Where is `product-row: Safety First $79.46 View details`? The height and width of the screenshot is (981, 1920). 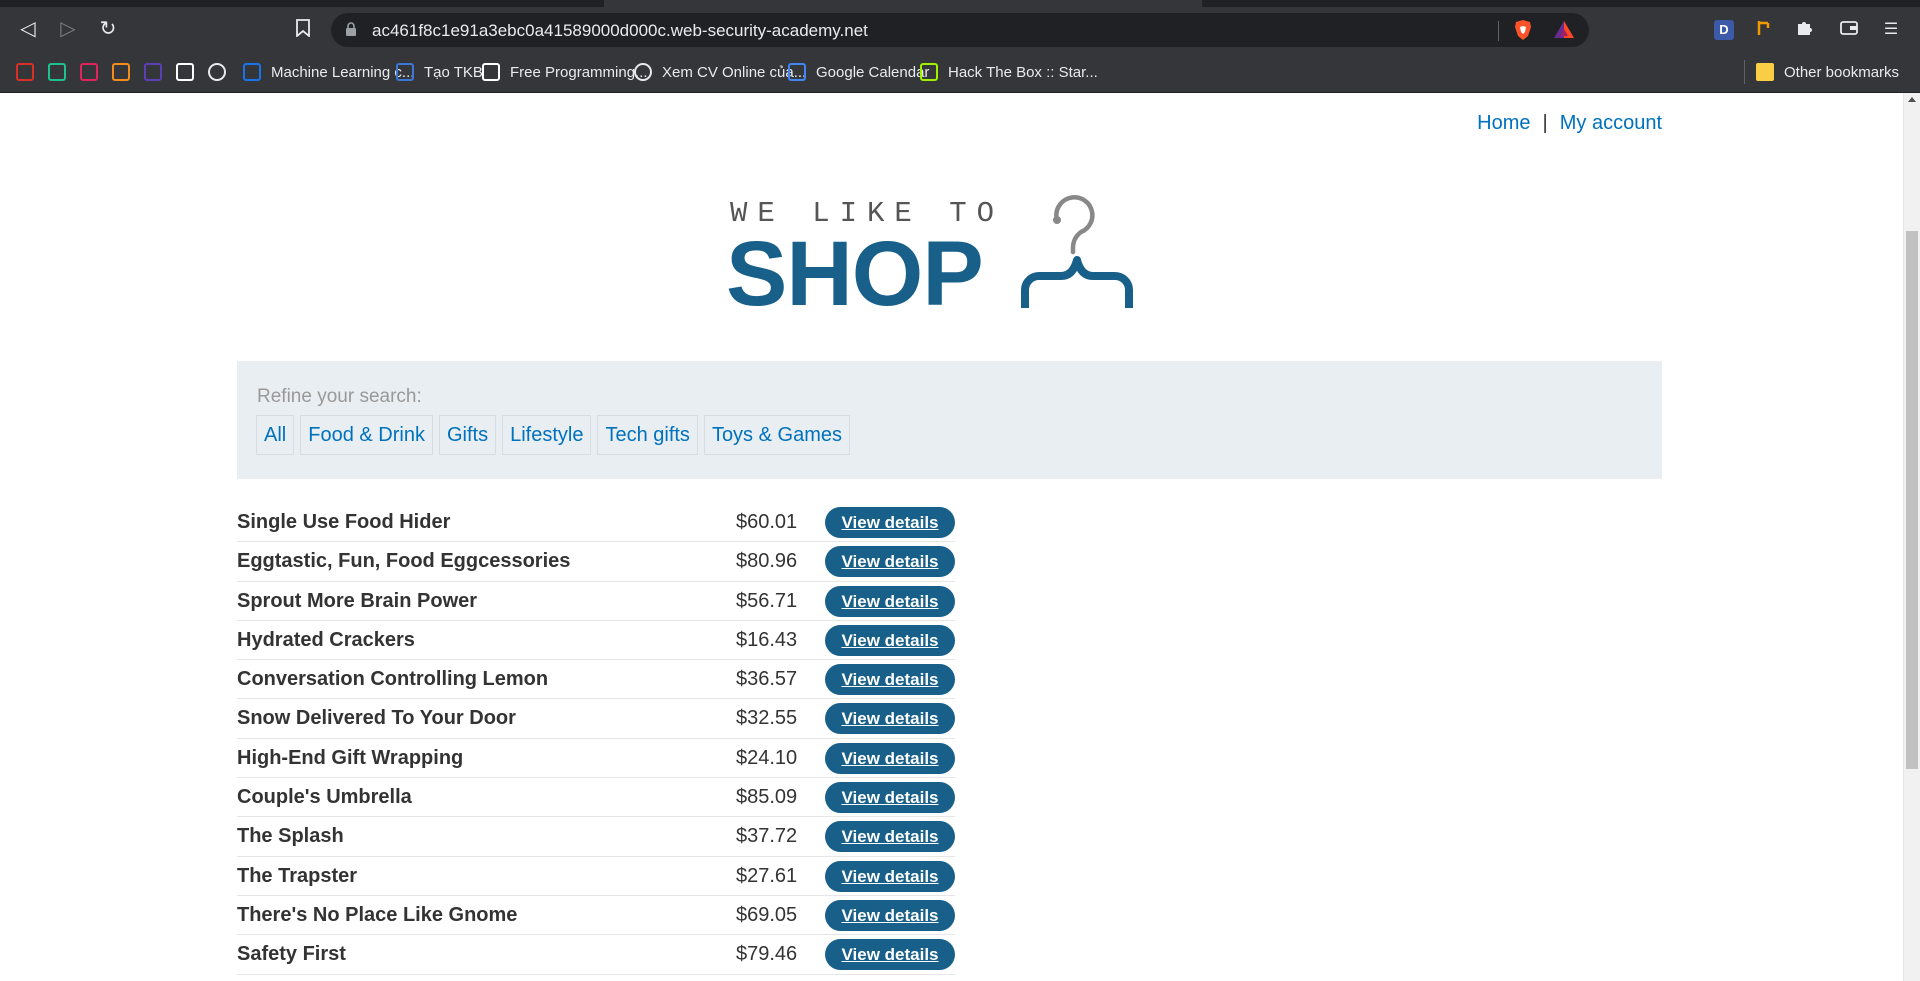
product-row: Safety First $79.46 View details is located at coordinates (596, 955).